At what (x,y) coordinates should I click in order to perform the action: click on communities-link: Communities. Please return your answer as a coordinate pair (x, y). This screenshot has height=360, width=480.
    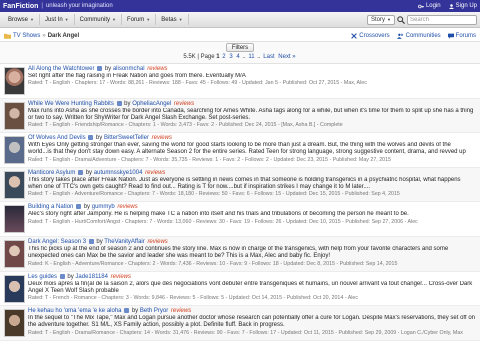
    Looking at the image, I should click on (418, 36).